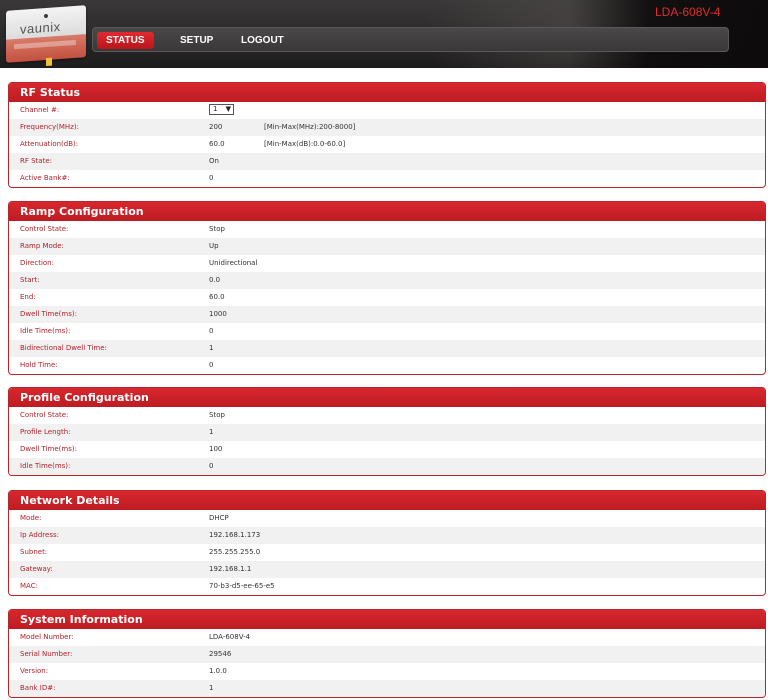 This screenshot has width=768, height=700. Describe the element at coordinates (30, 280) in the screenshot. I see `row-label: Start:` at that location.